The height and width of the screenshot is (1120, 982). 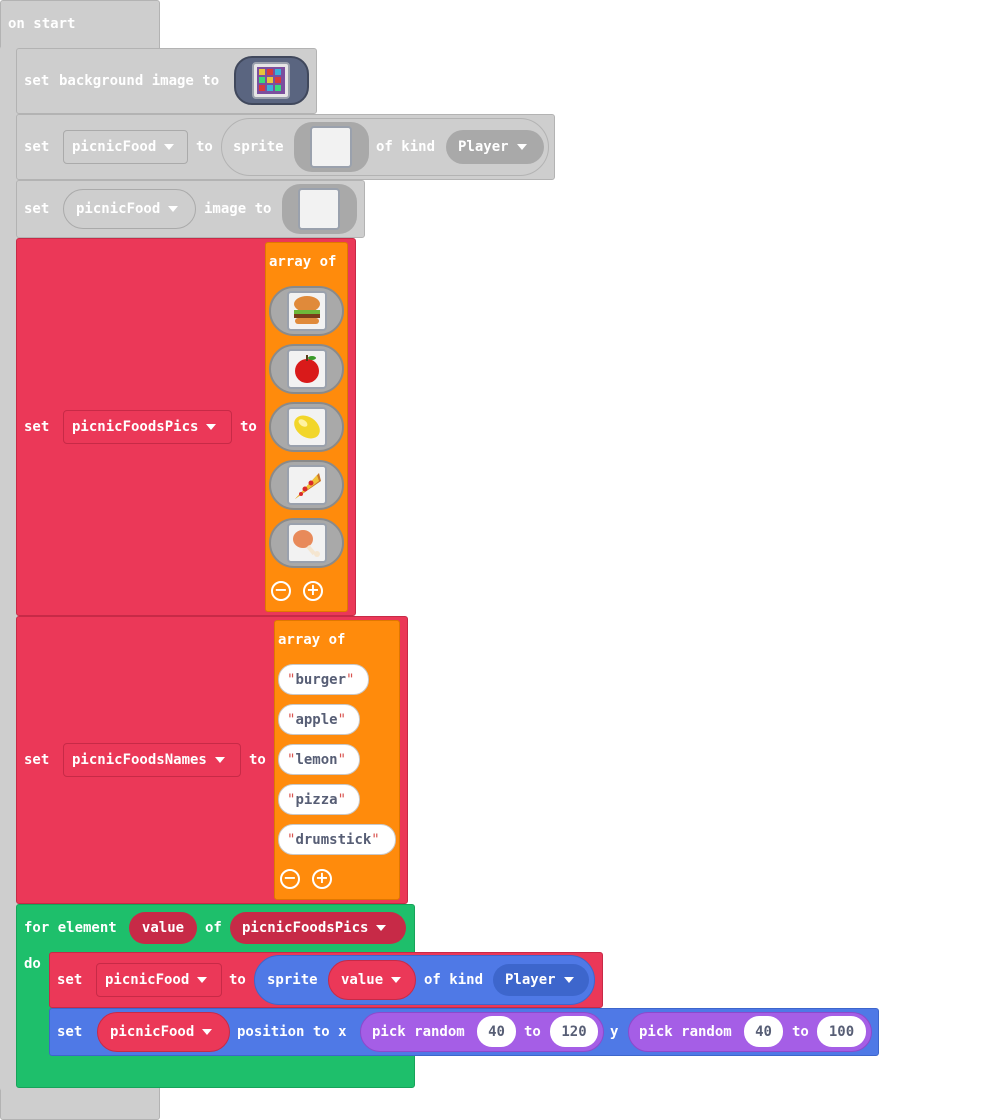 I want to click on x-min-input: 40, so click(x=496, y=1031).